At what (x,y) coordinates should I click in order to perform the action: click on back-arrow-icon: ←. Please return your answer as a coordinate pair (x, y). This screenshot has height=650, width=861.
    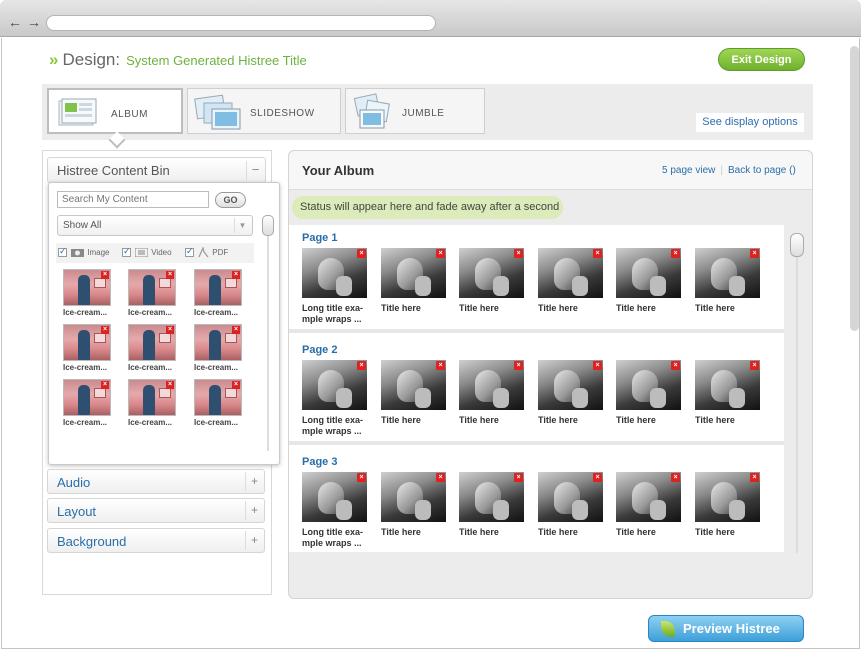
    Looking at the image, I should click on (15, 22).